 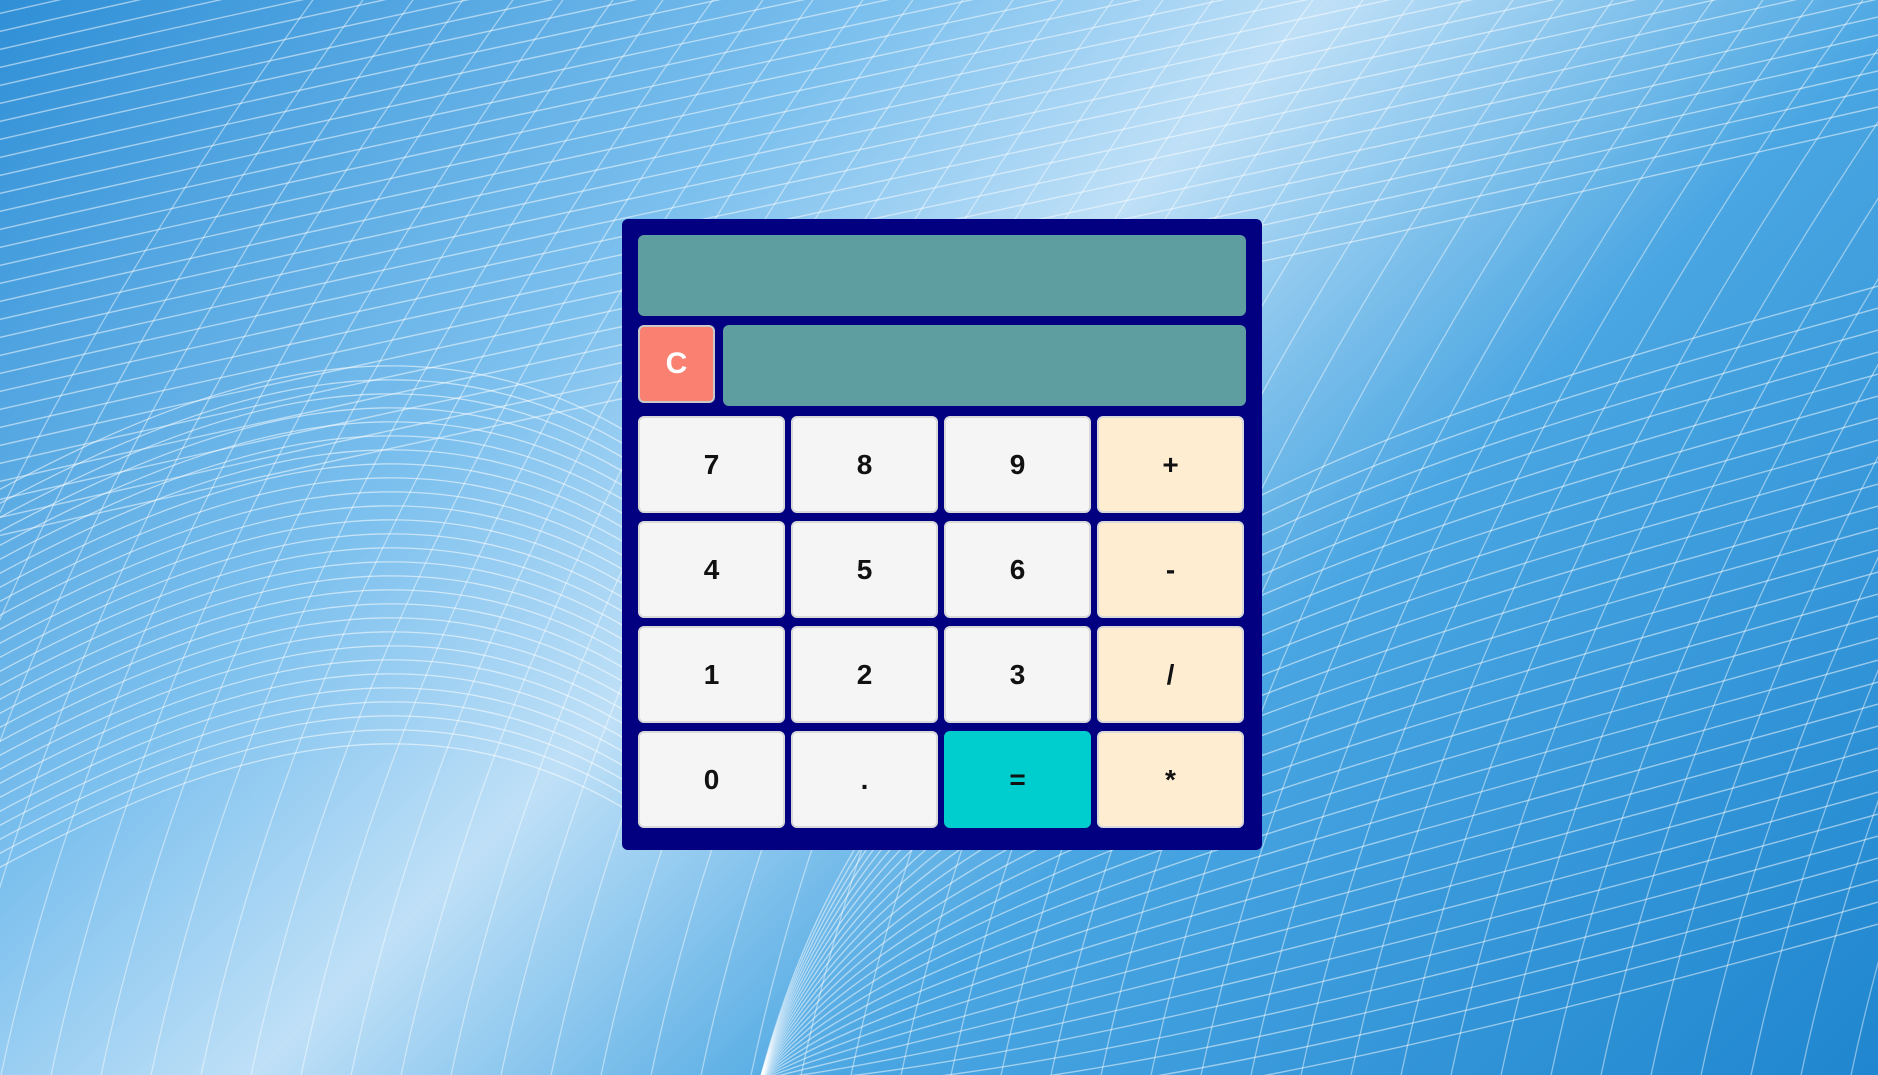 What do you see at coordinates (711, 464) in the screenshot?
I see `key-7: 7` at bounding box center [711, 464].